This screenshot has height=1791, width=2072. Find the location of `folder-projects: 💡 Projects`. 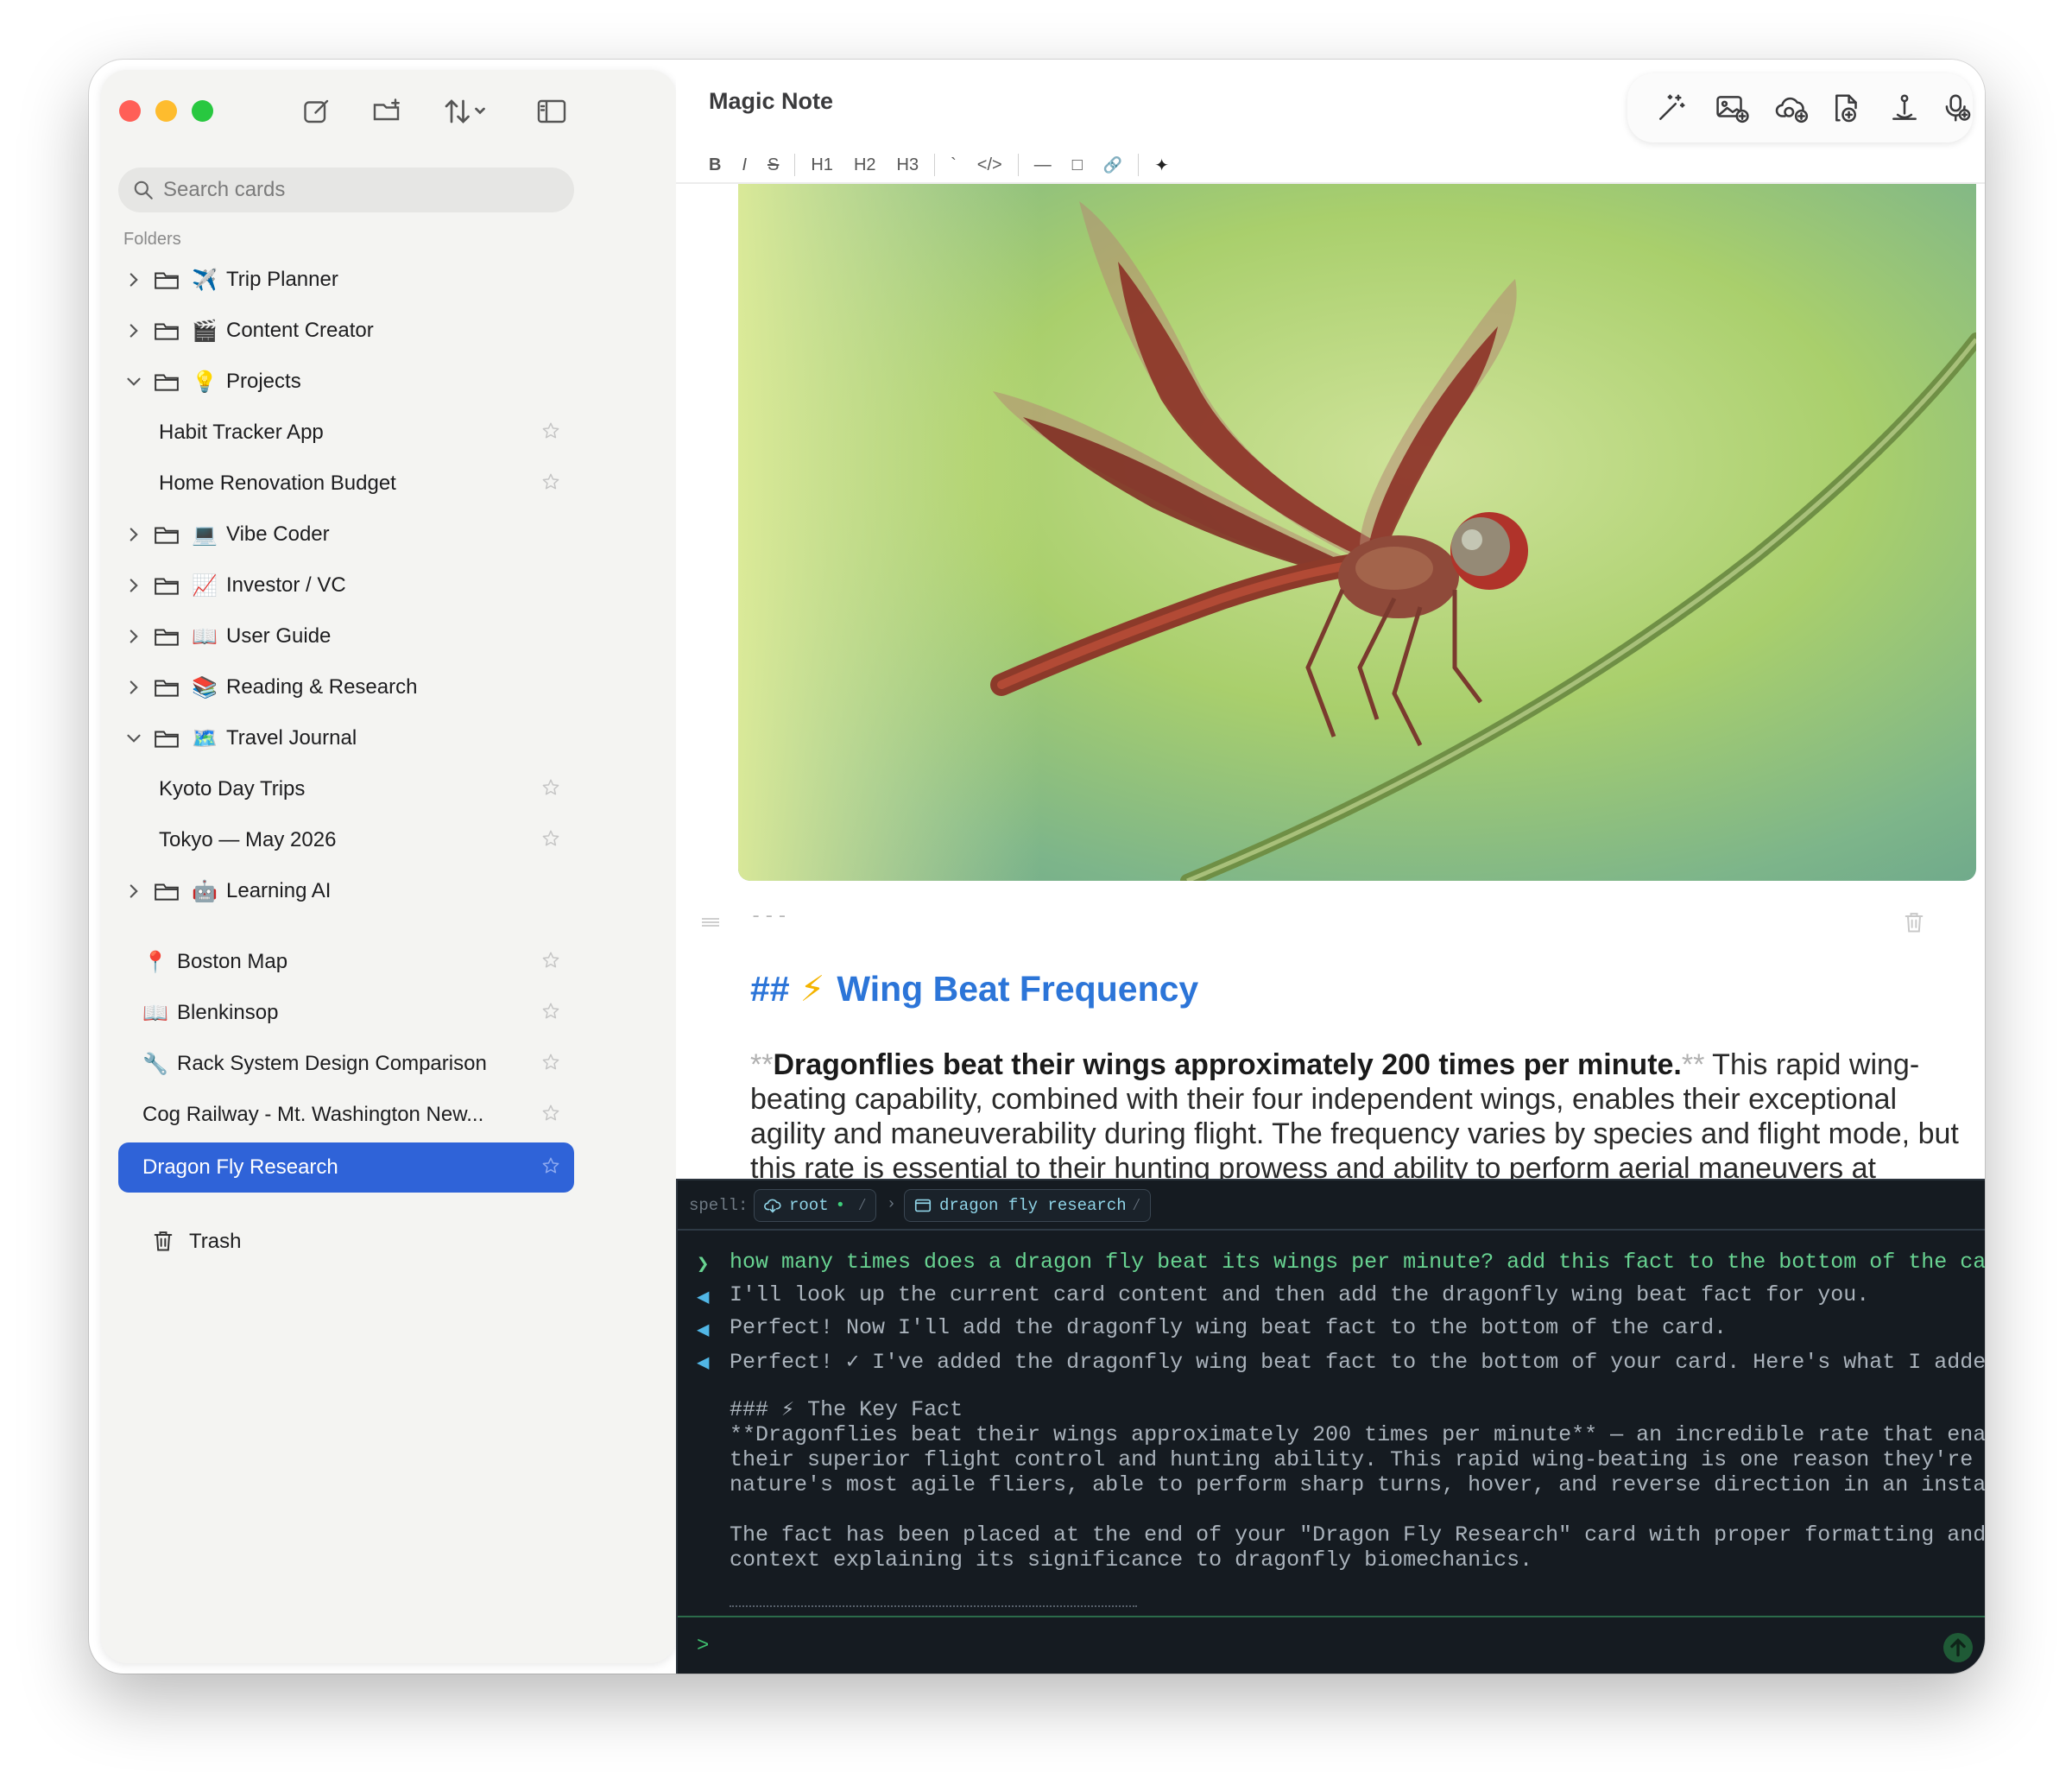

folder-projects: 💡 Projects is located at coordinates (346, 381).